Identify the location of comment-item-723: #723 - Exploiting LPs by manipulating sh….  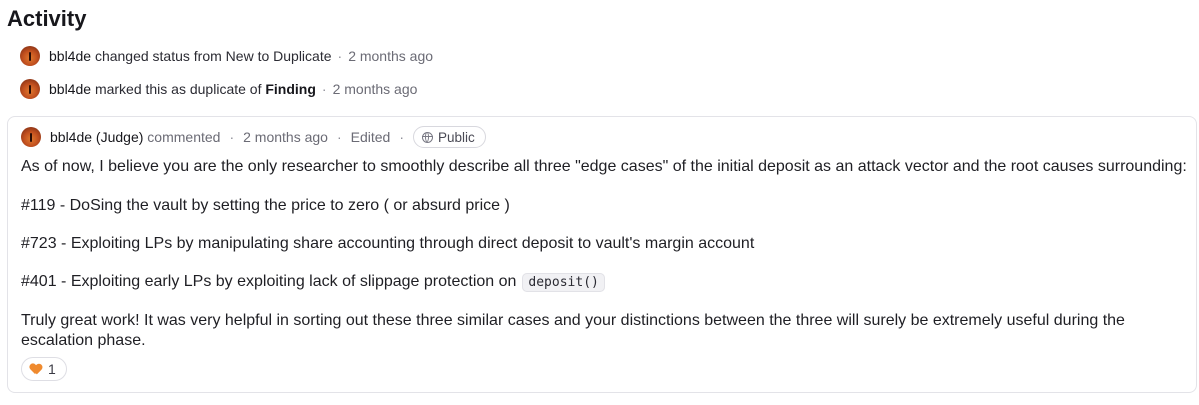
(388, 243).